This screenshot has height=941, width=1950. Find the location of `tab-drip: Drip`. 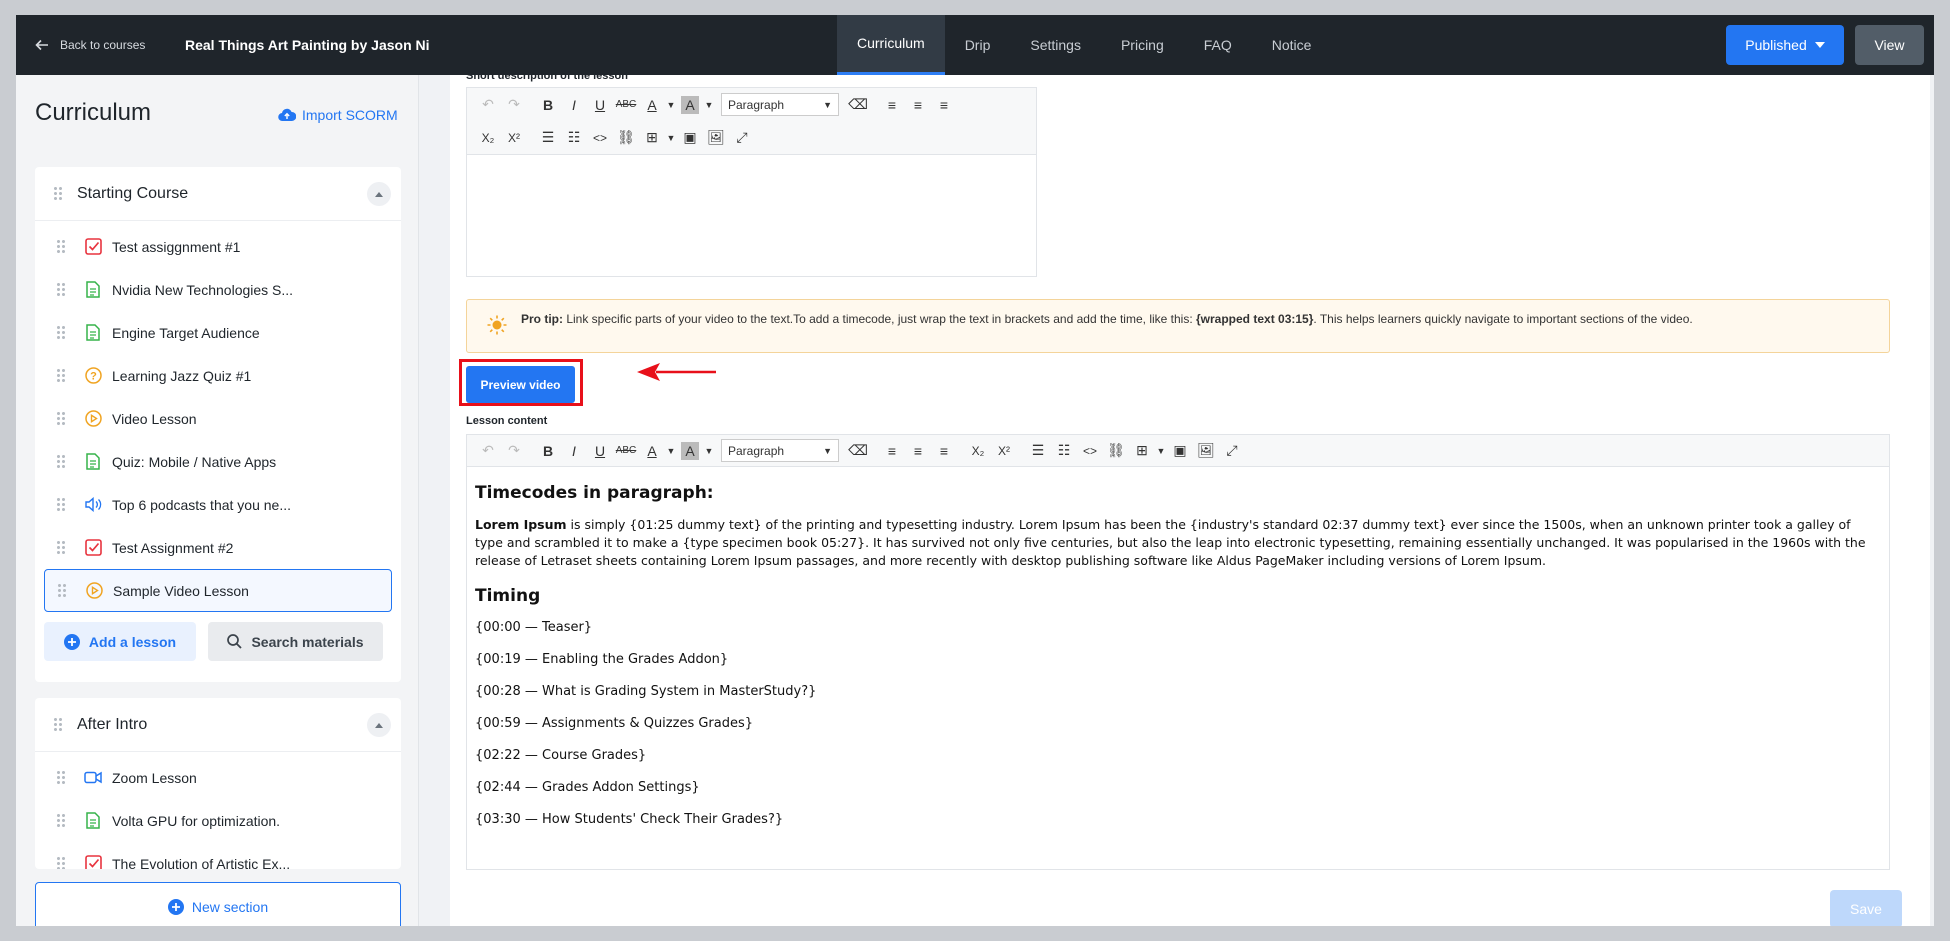

tab-drip: Drip is located at coordinates (978, 45).